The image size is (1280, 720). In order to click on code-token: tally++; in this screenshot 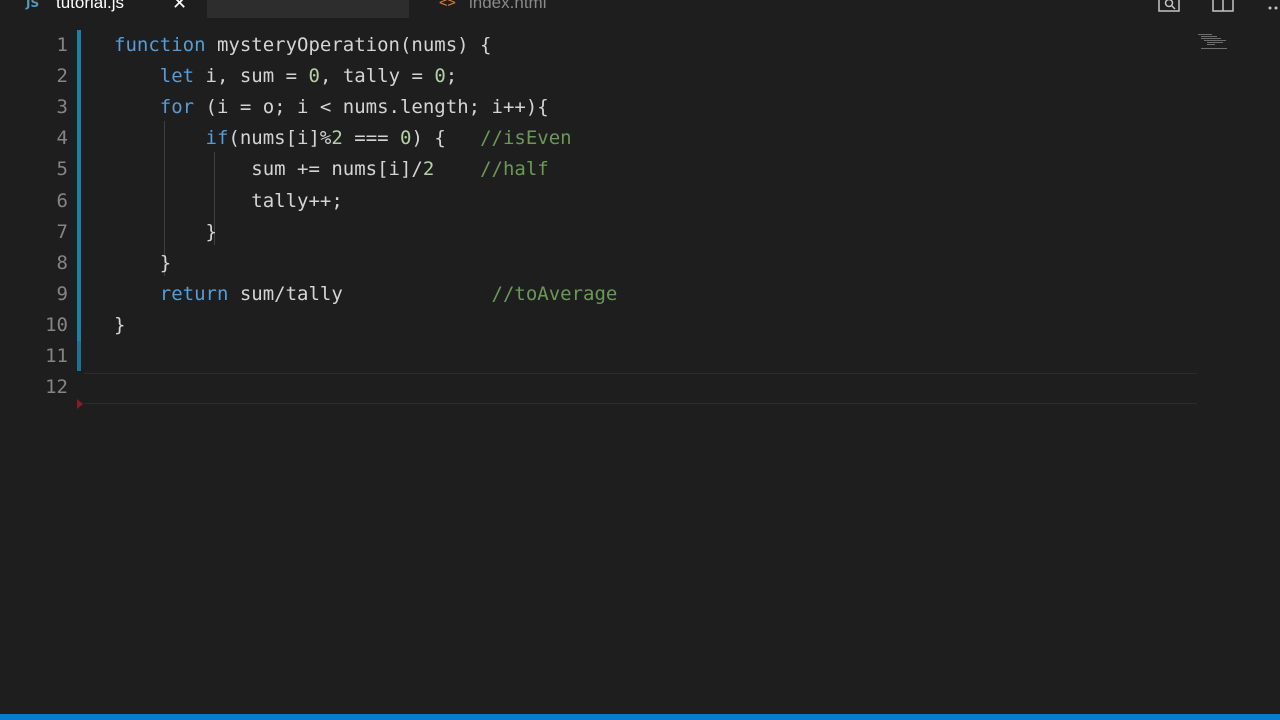, I will do `click(228, 200)`.